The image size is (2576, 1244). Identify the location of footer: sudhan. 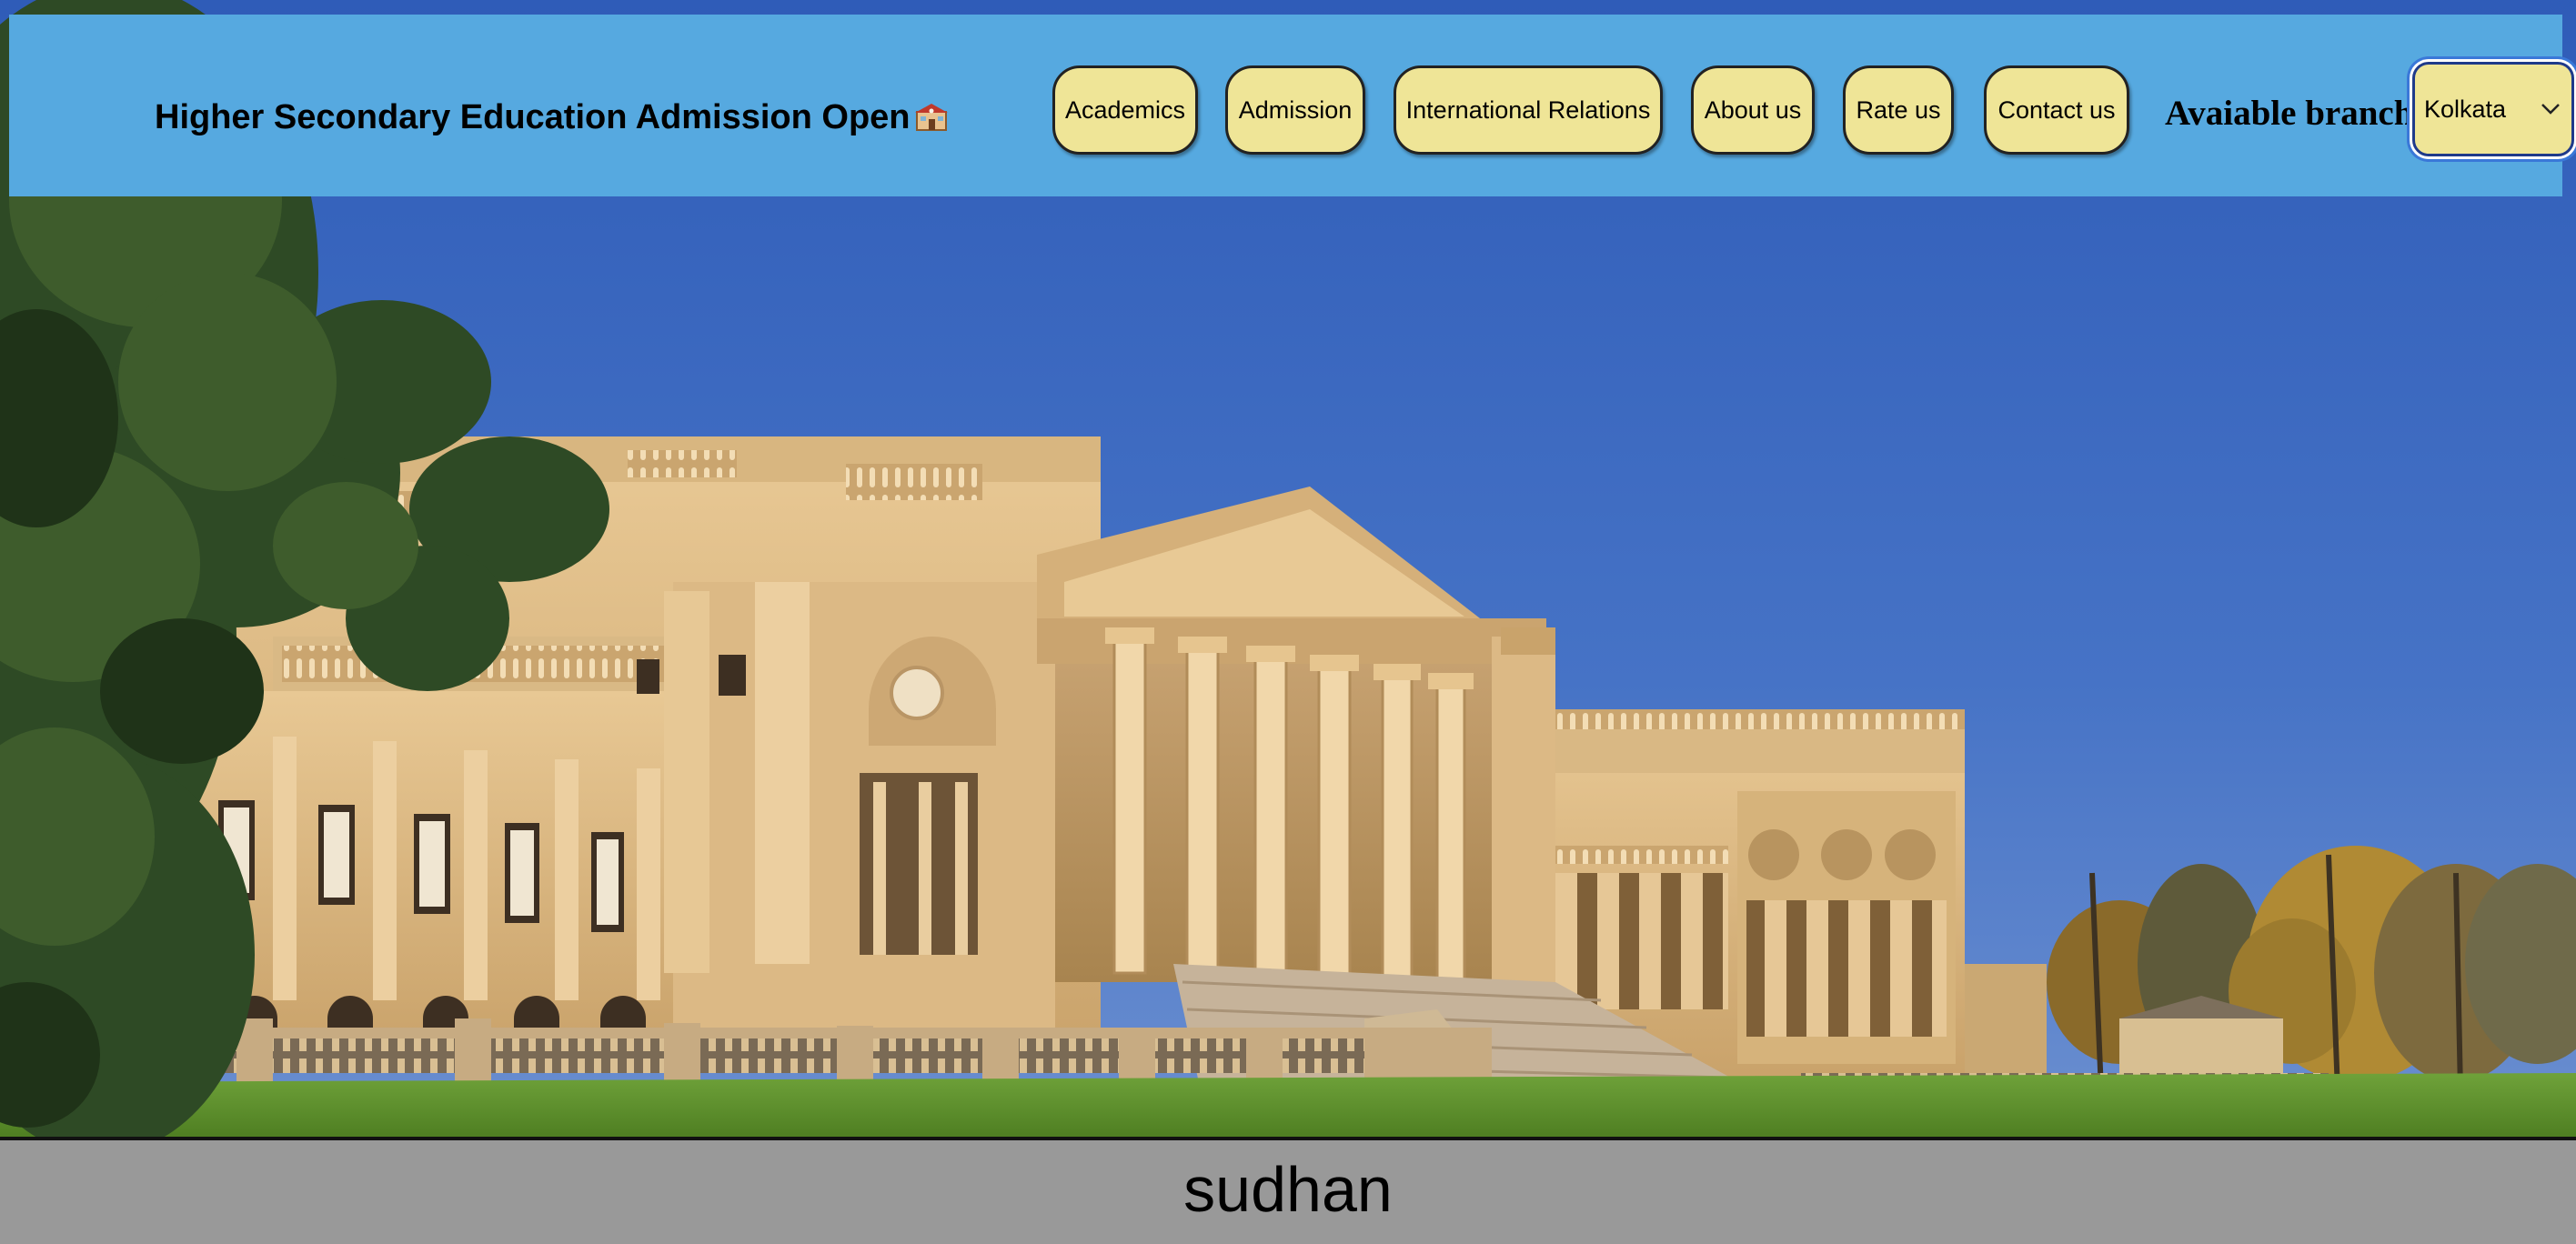
(1288, 1190).